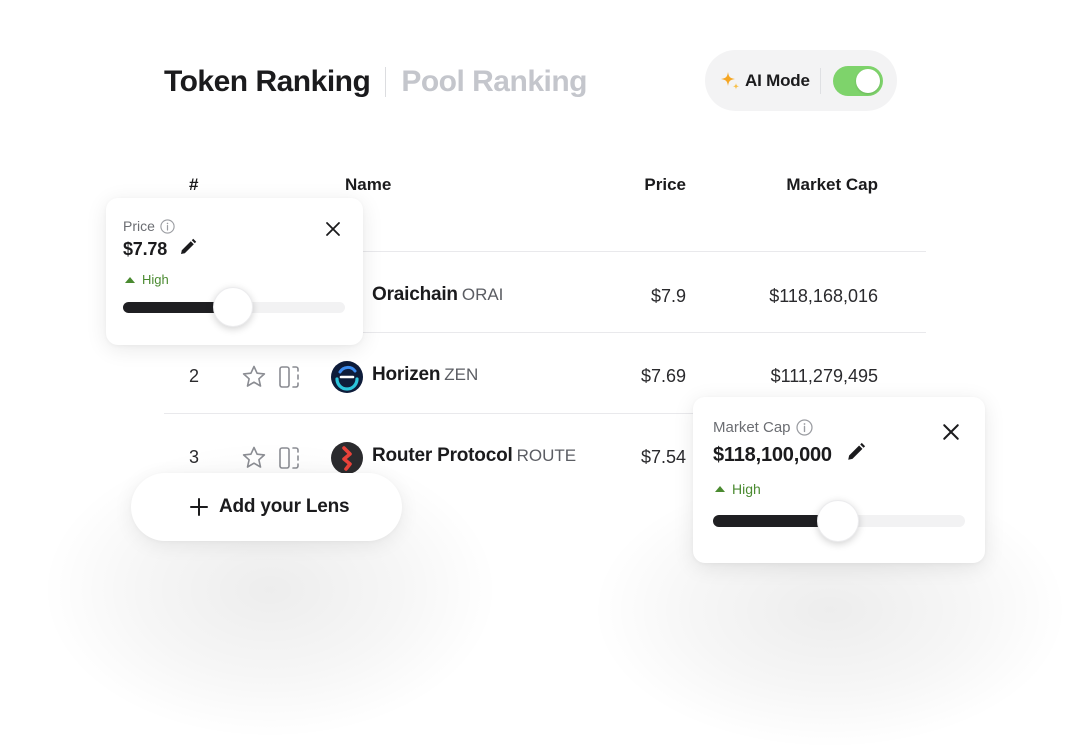  Describe the element at coordinates (193, 185) in the screenshot. I see `column-header-rank: #` at that location.